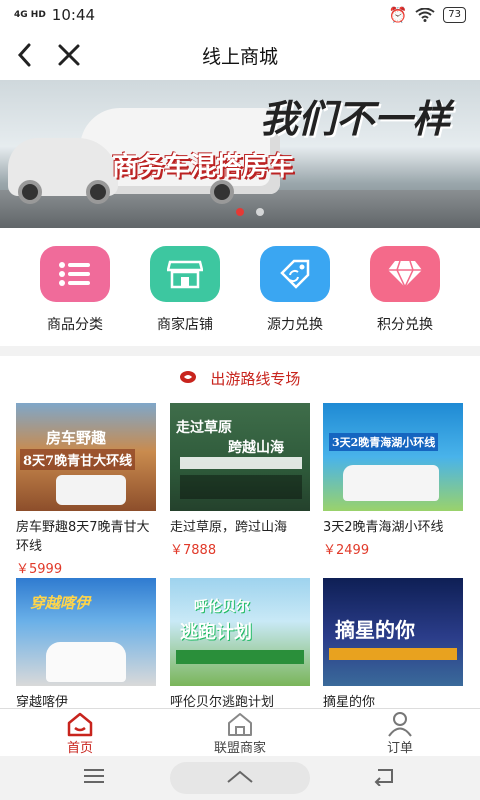  Describe the element at coordinates (240, 287) in the screenshot. I see `quick-actions: 商品分类 商家店铺 源力兑换 积分兑换` at that location.